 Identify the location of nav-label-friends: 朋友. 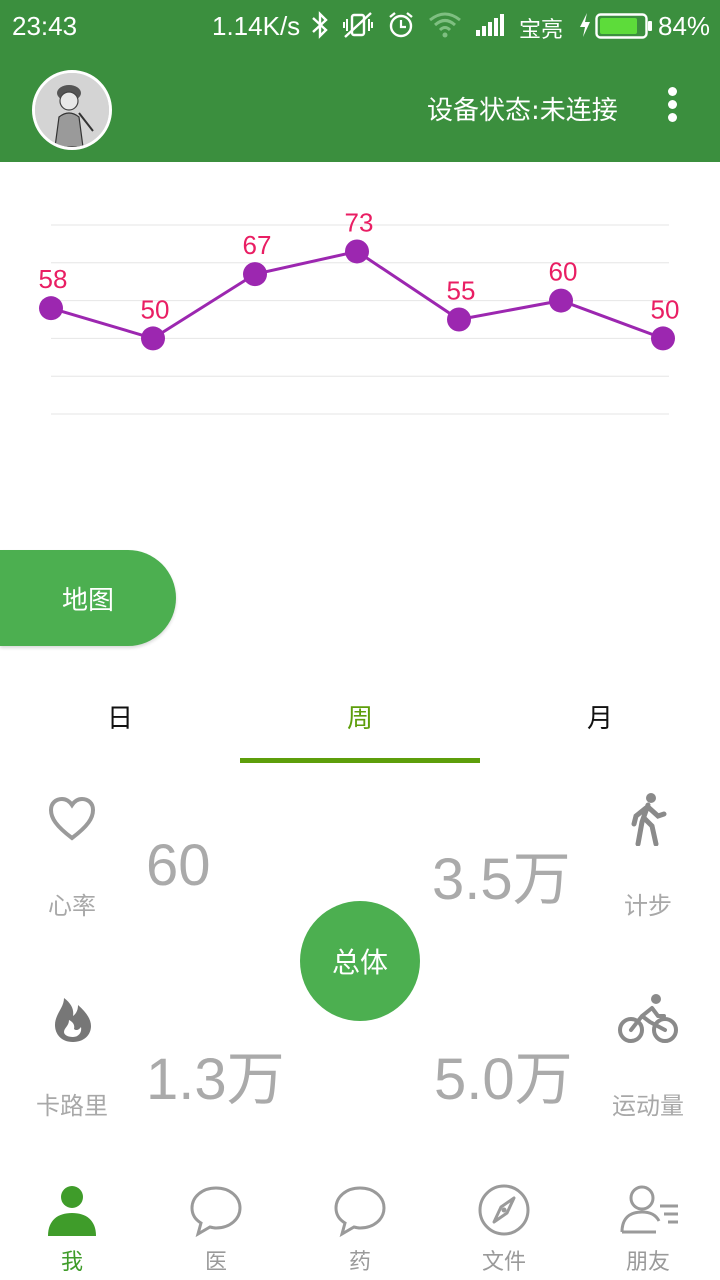
(647, 1262).